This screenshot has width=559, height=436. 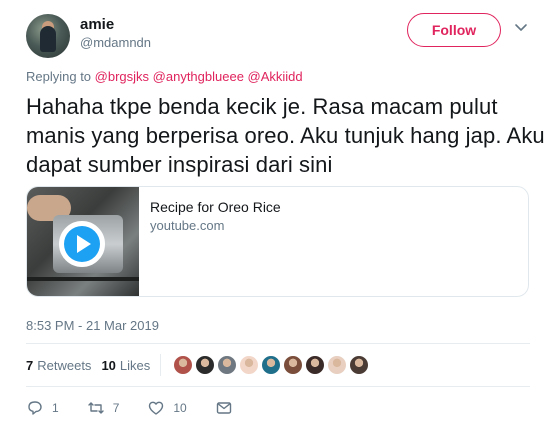 What do you see at coordinates (64, 365) in the screenshot?
I see `retweets-label: Retweets` at bounding box center [64, 365].